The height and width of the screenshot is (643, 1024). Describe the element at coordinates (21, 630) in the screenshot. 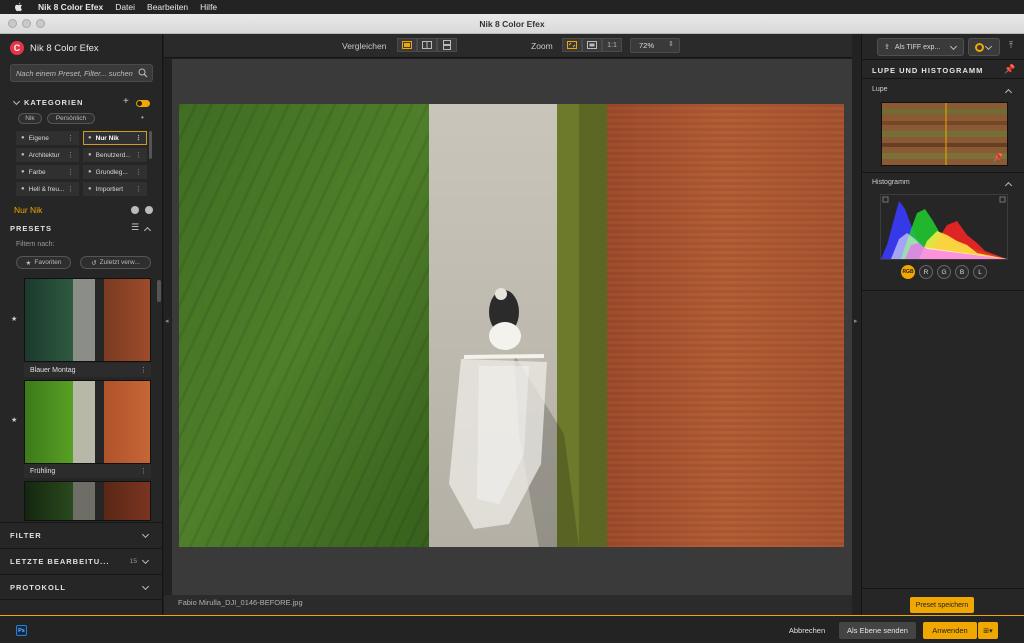

I see `photoshop-icon: Ps` at that location.